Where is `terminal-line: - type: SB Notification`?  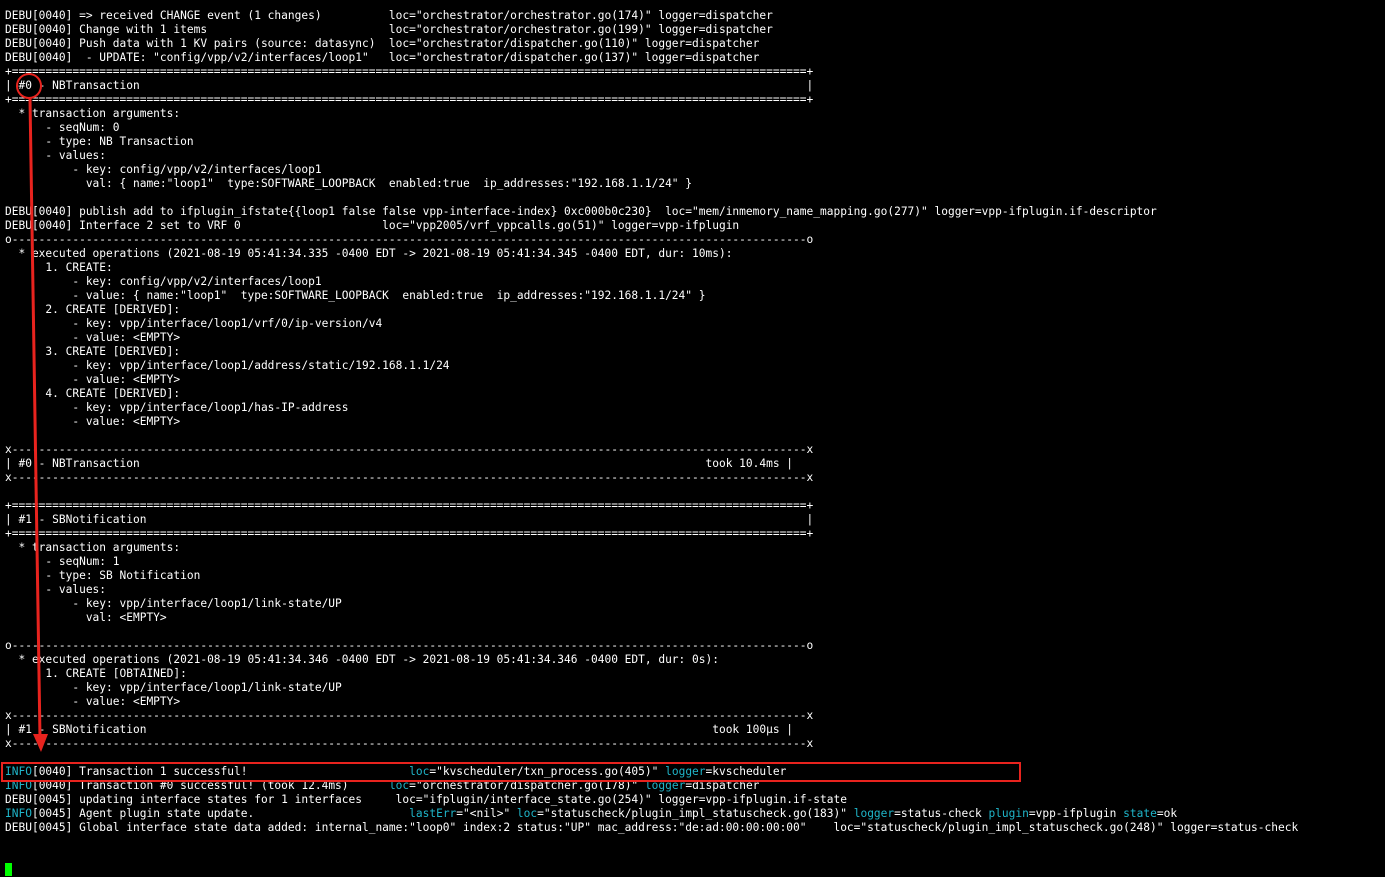 terminal-line: - type: SB Notification is located at coordinates (102, 576).